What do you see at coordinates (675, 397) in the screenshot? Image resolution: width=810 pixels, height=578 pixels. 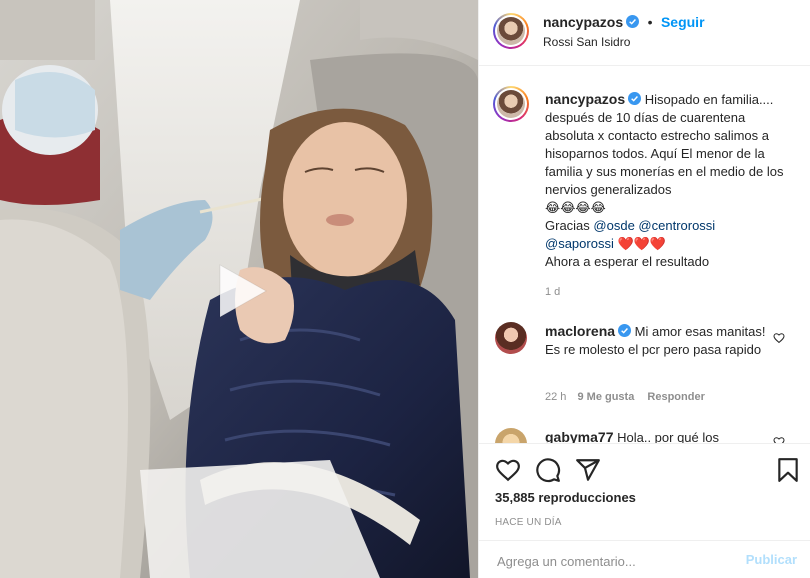 I see `reply-button: Responder` at bounding box center [675, 397].